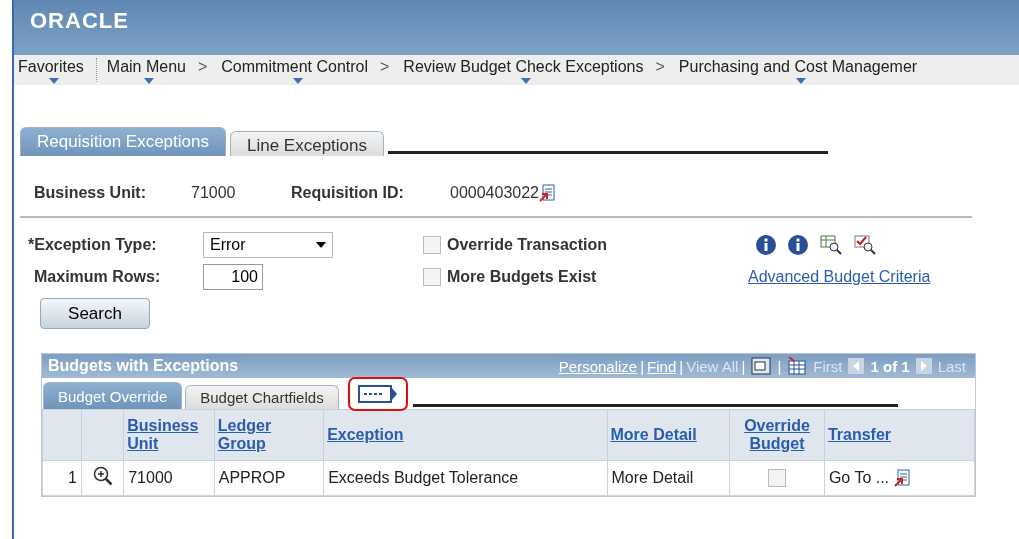 This screenshot has width=1019, height=539. I want to click on field-label: Requisition ID:, so click(348, 193).